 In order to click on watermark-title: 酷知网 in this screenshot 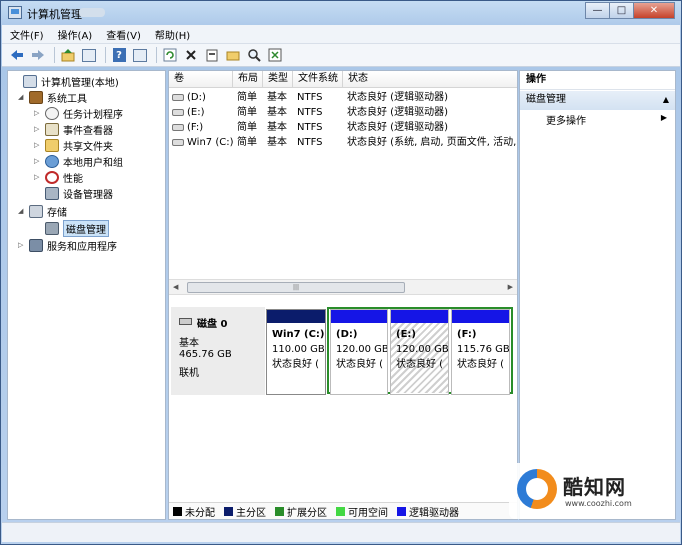, I will do `click(594, 487)`.